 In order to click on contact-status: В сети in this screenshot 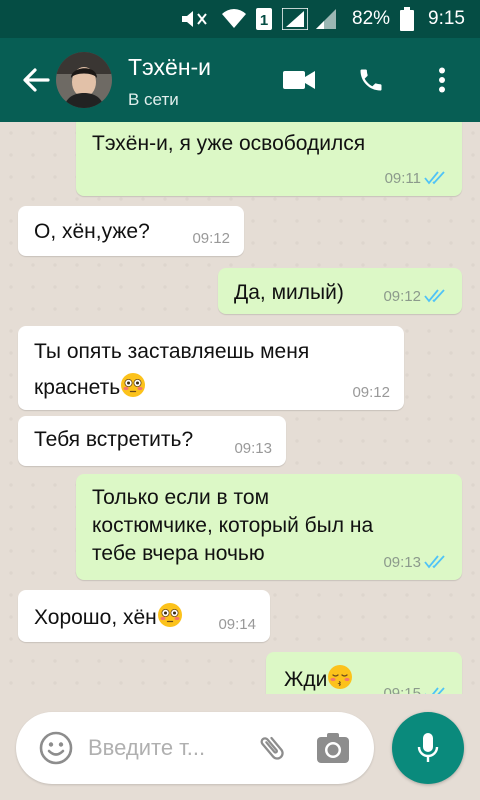, I will do `click(153, 99)`.